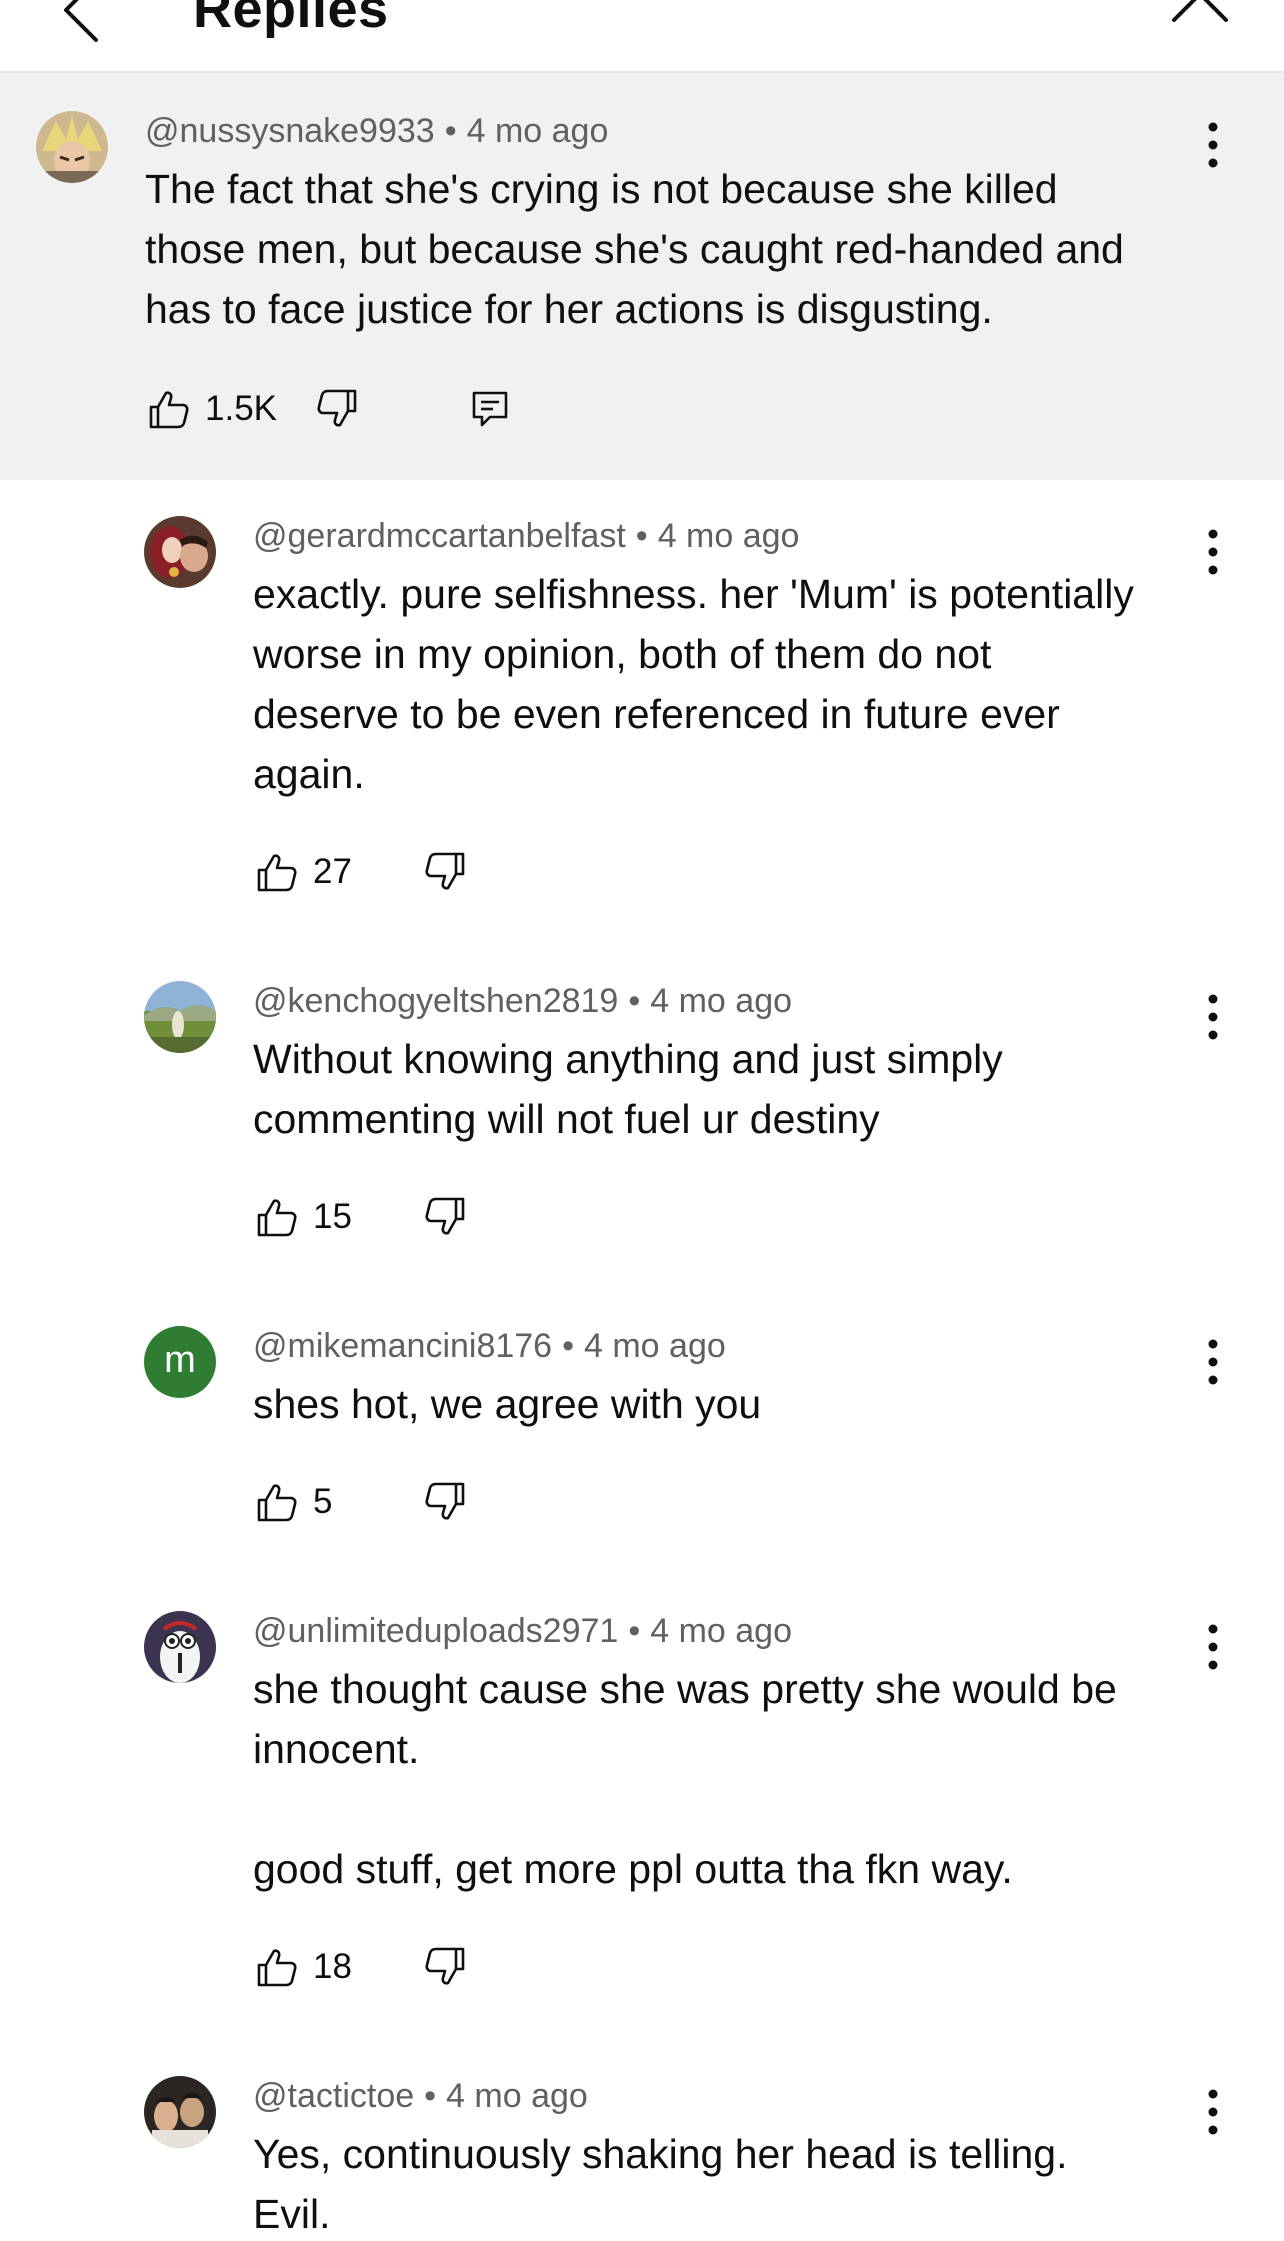 The image size is (1284, 2241). What do you see at coordinates (420, 2096) in the screenshot?
I see `comment-meta: @tactictoe • 4 mo ago` at bounding box center [420, 2096].